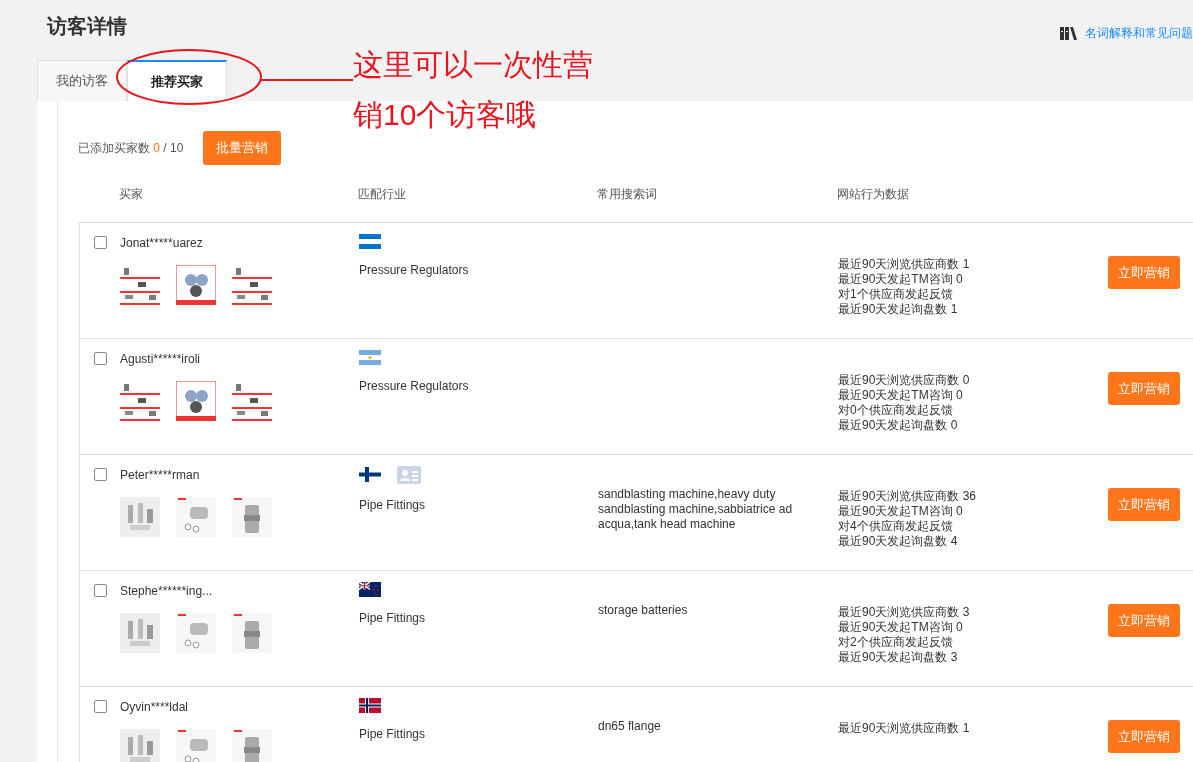 The width and height of the screenshot is (1193, 762). Describe the element at coordinates (908, 496) in the screenshot. I see `stat-line: 最近90天浏览供应商数 36` at that location.